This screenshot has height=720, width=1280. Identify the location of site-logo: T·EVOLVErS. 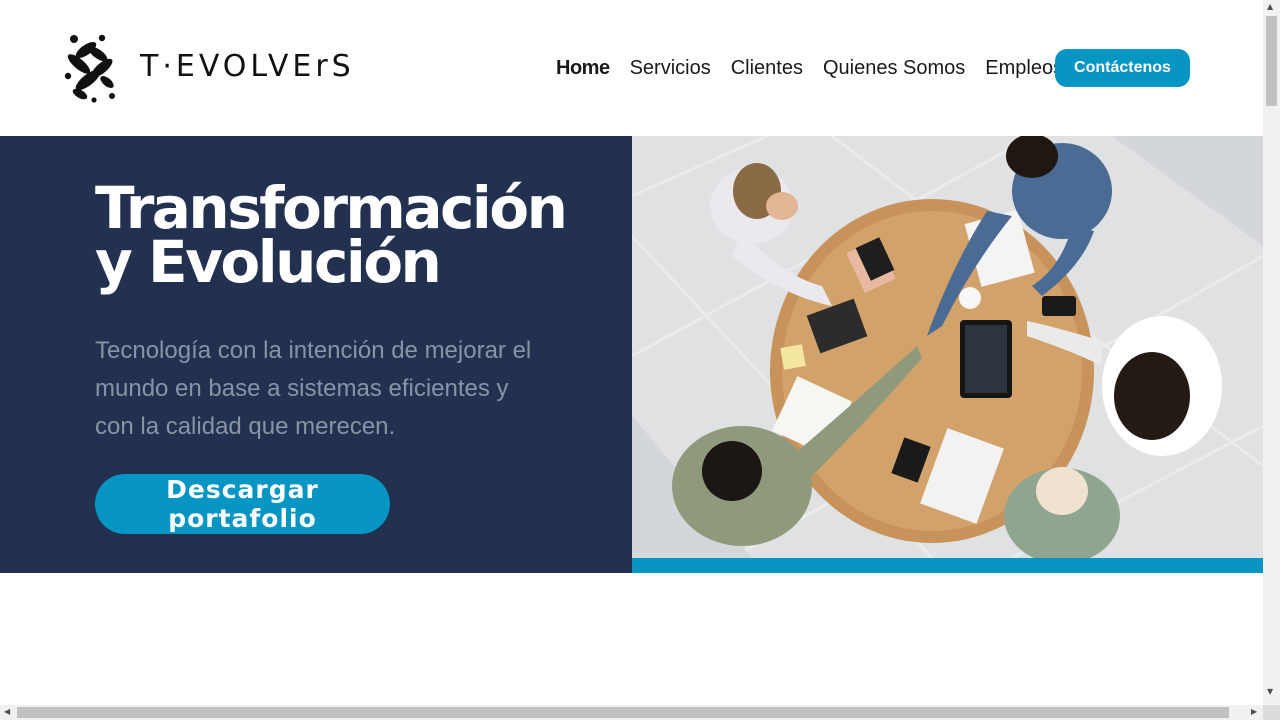
(208, 66).